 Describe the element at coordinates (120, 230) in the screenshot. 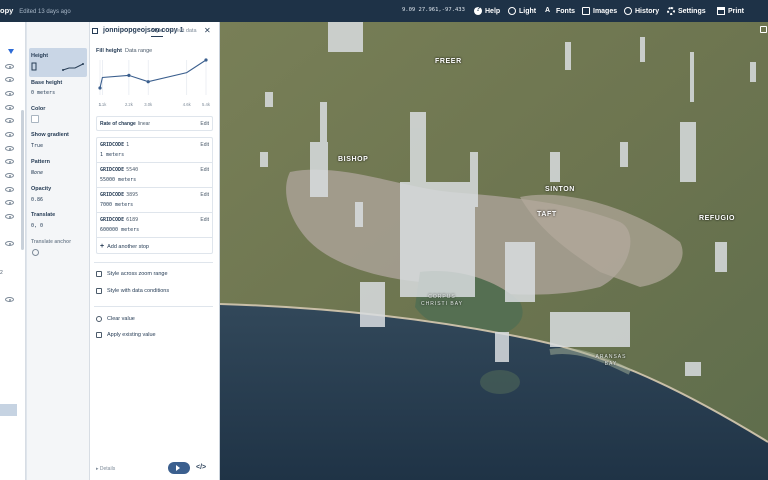

I see `stop-value: 600000 meters` at that location.